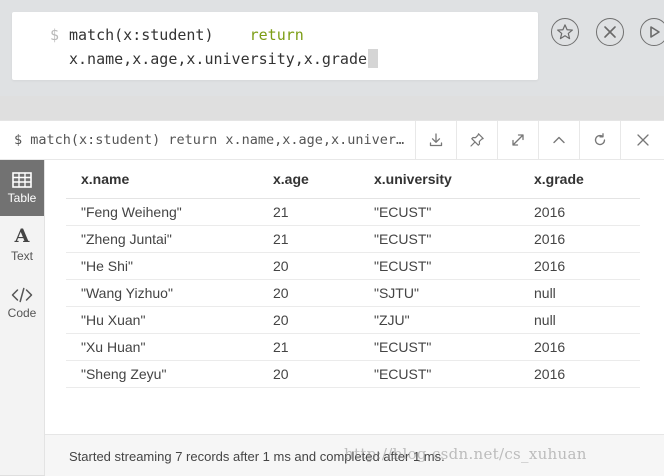  What do you see at coordinates (579, 179) in the screenshot?
I see `column-header: x.grade` at bounding box center [579, 179].